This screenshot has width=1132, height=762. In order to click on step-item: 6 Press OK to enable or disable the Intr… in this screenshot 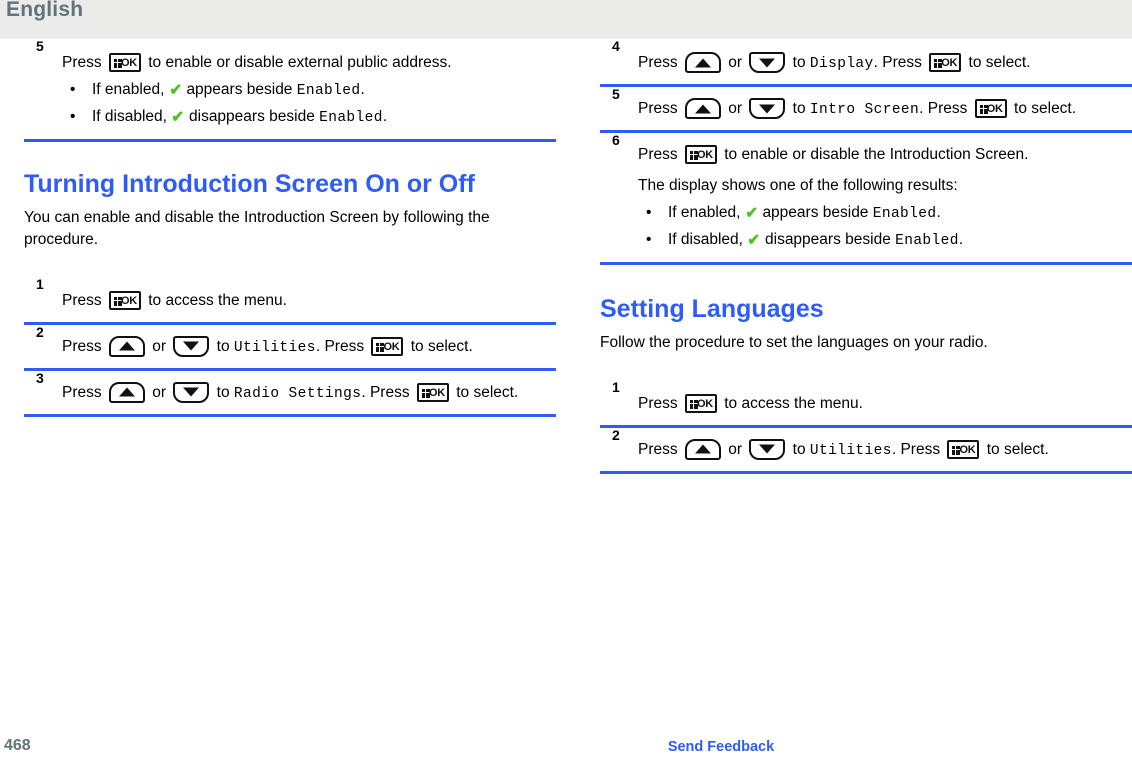, I will do `click(866, 198)`.